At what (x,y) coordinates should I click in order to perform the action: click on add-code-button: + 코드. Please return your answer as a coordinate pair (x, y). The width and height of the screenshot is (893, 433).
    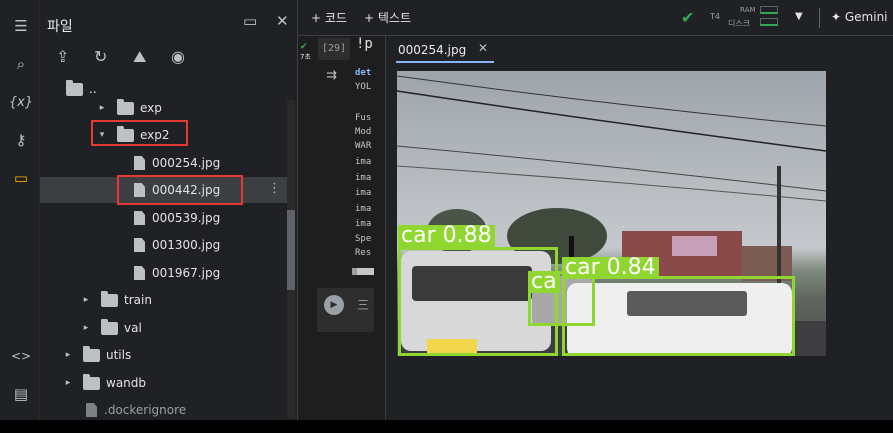
    Looking at the image, I should click on (329, 17).